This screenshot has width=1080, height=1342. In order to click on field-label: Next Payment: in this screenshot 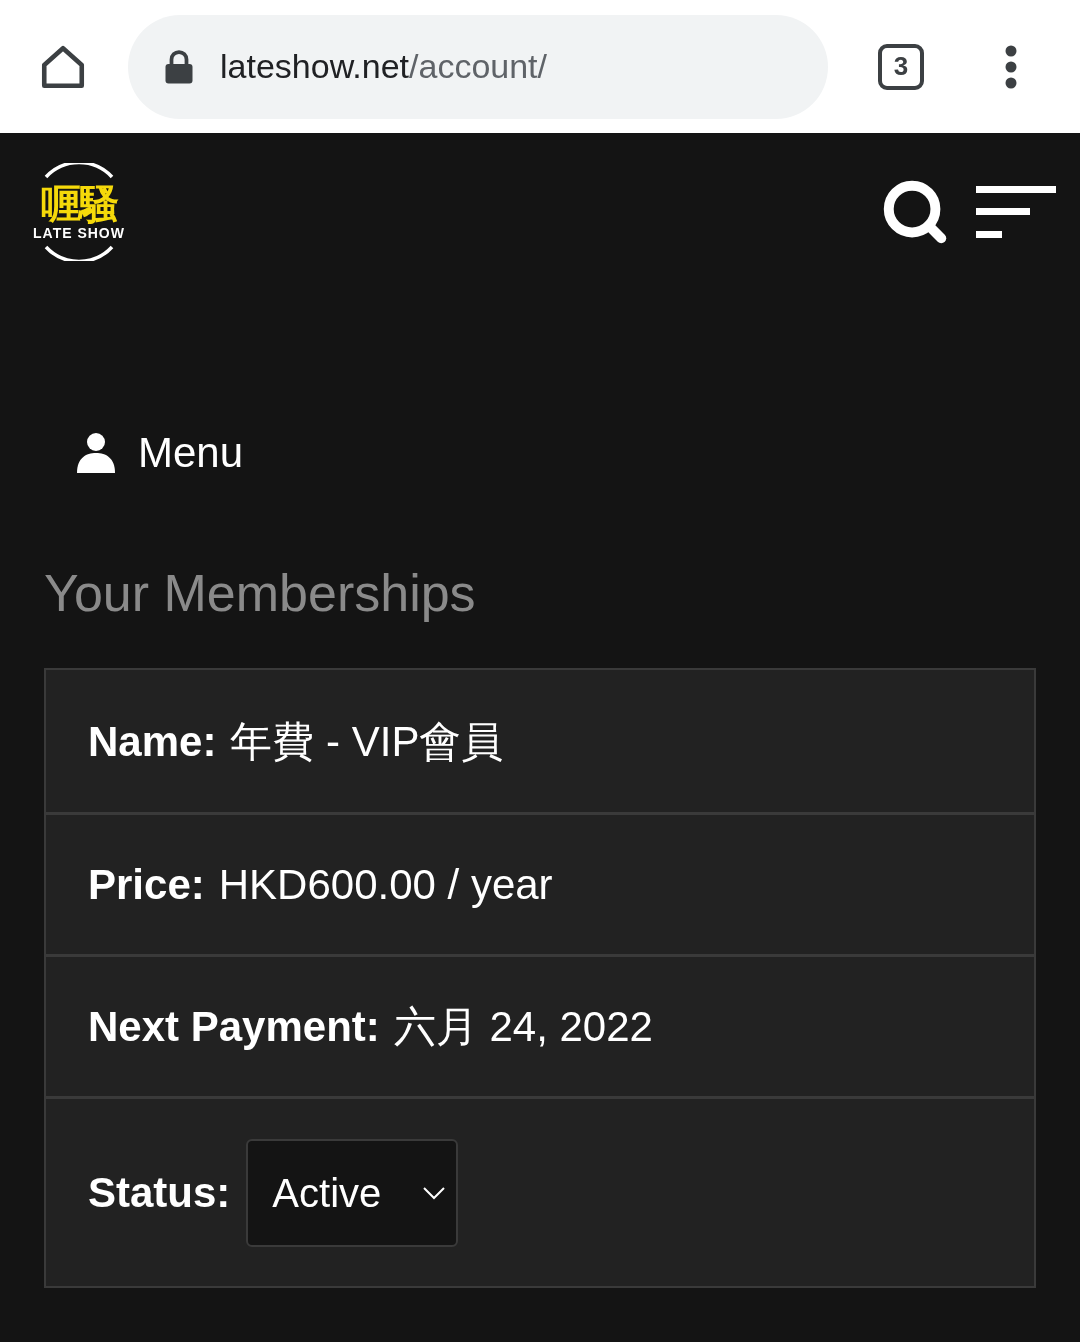, I will do `click(234, 1027)`.